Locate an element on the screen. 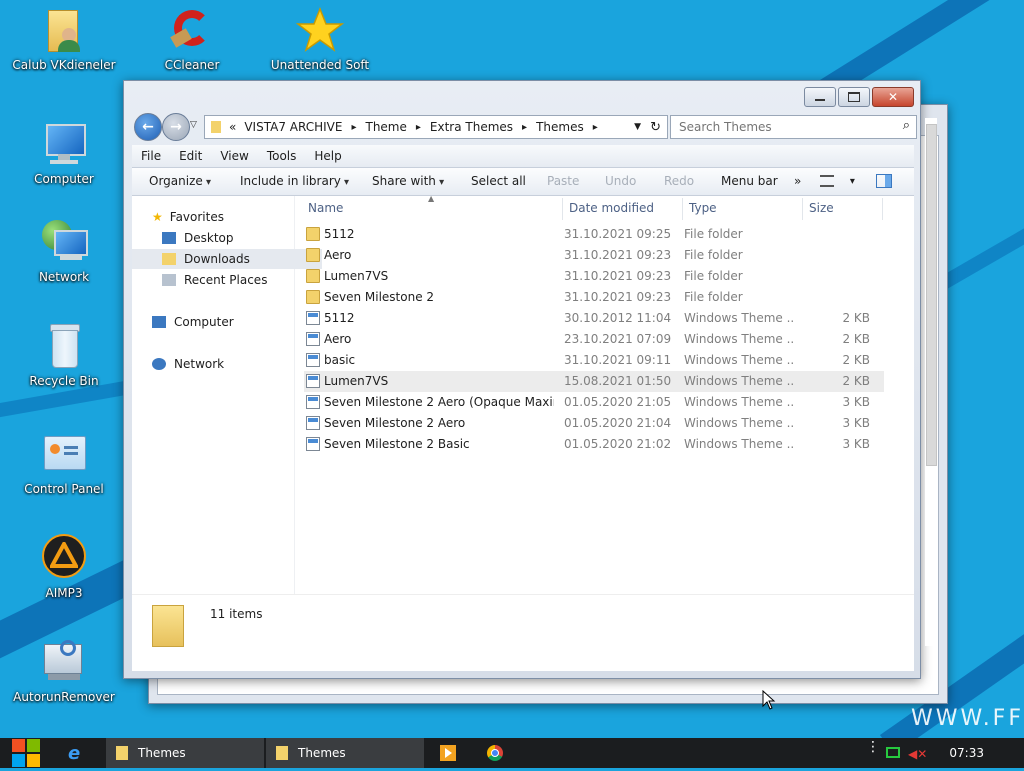  share-with-button: Share with is located at coordinates (408, 181).